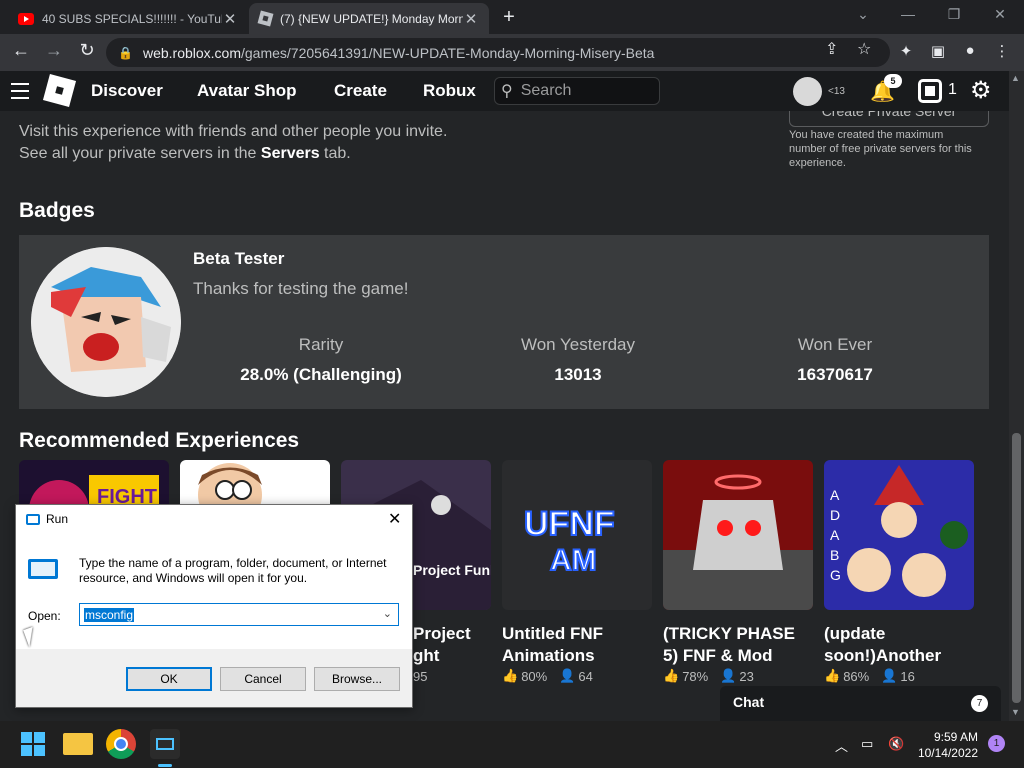  Describe the element at coordinates (981, 90) in the screenshot. I see `settings-gear-icon: ⚙` at that location.